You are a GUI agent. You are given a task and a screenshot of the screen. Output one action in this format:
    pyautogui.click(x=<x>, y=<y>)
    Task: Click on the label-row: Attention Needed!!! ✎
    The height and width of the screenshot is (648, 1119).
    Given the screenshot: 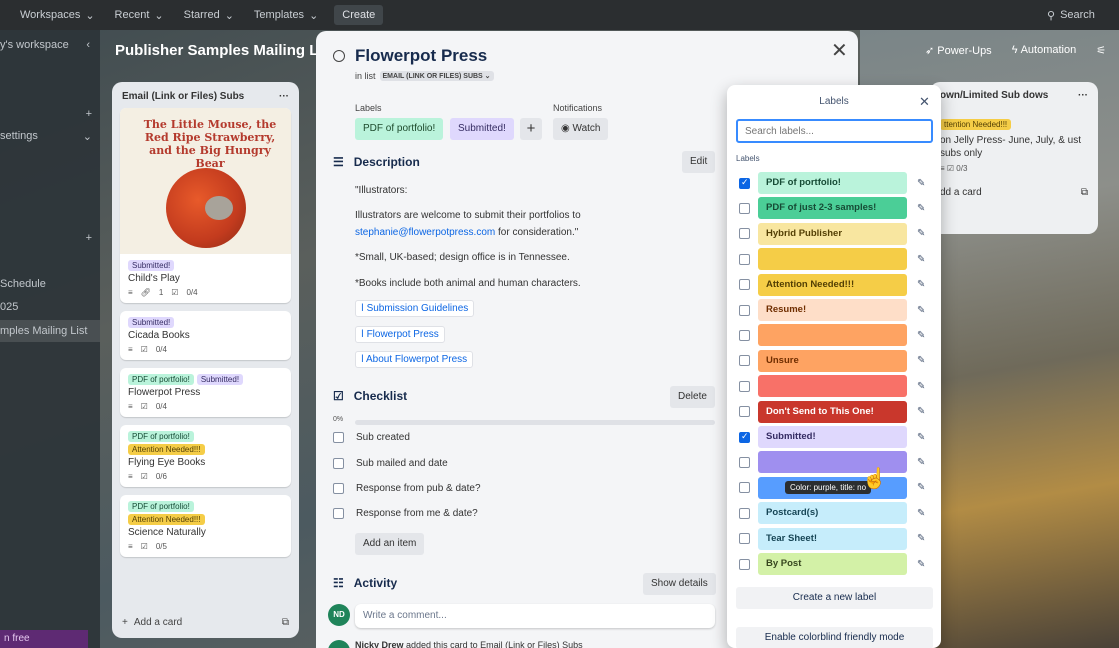 What is the action you would take?
    pyautogui.click(x=834, y=284)
    